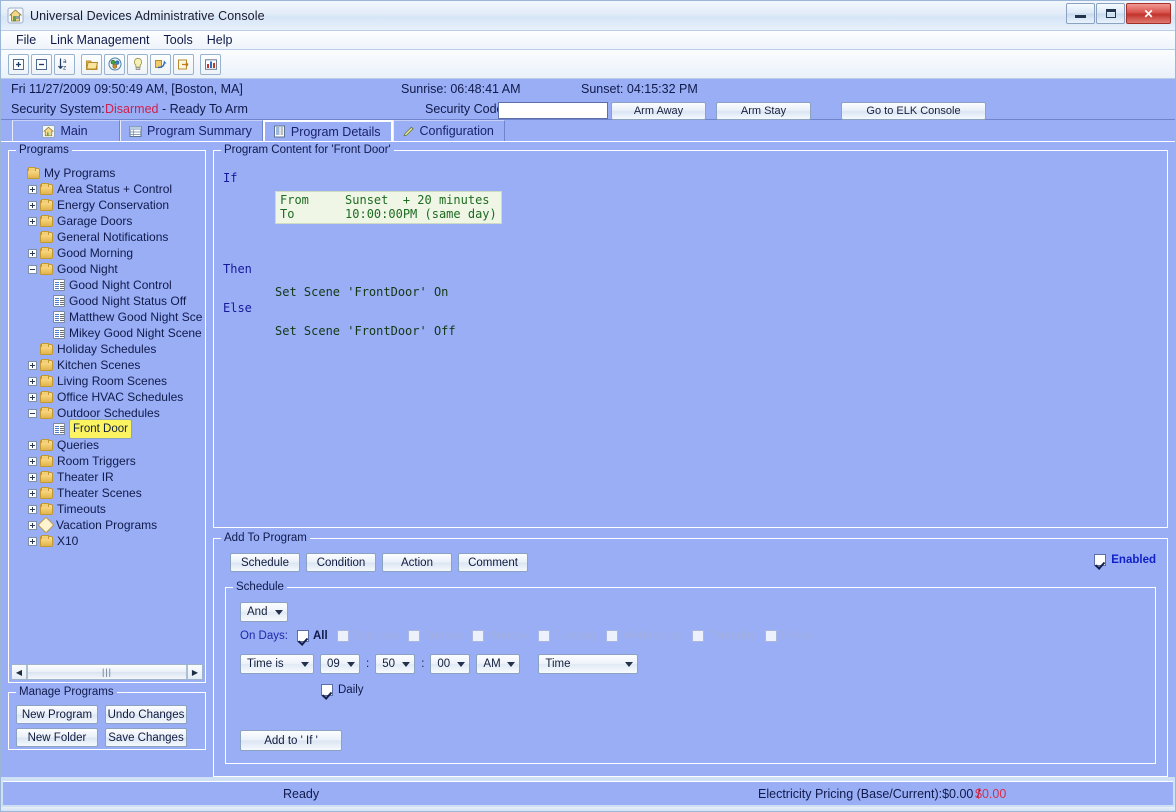 This screenshot has height=812, width=1176. I want to click on expand-all-icon, so click(18, 64).